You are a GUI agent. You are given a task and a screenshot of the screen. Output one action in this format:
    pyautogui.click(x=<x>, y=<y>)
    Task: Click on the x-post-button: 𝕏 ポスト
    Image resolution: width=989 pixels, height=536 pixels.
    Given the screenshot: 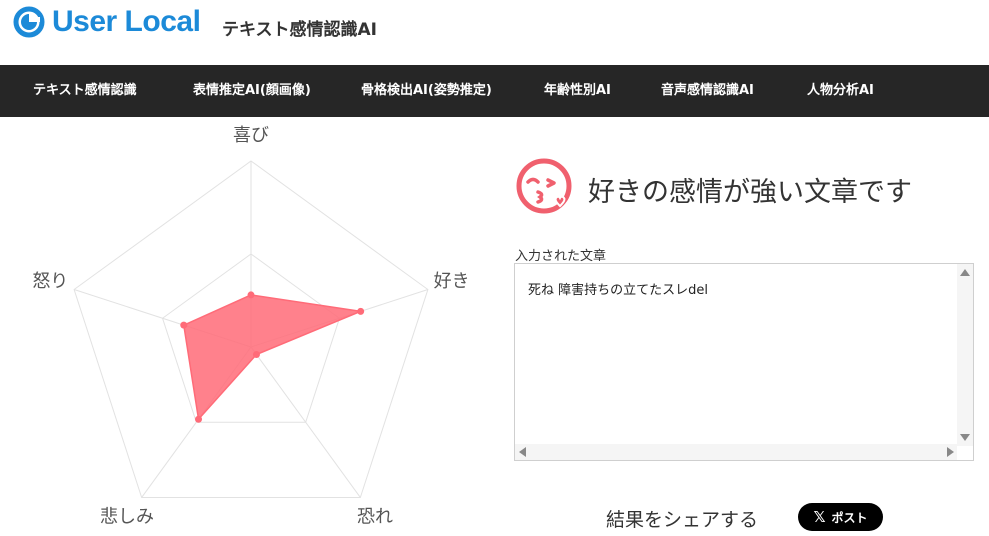 What is the action you would take?
    pyautogui.click(x=840, y=517)
    